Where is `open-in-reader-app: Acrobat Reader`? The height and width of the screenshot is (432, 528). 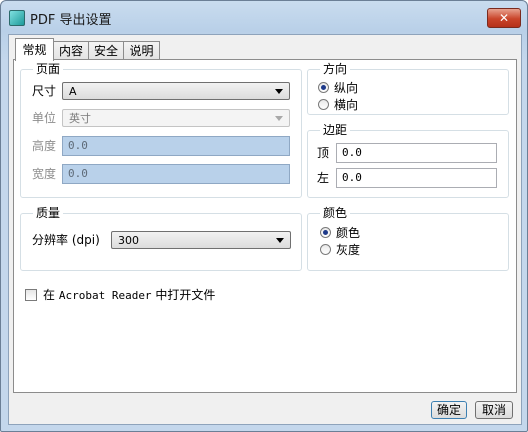 open-in-reader-app: Acrobat Reader is located at coordinates (105, 295).